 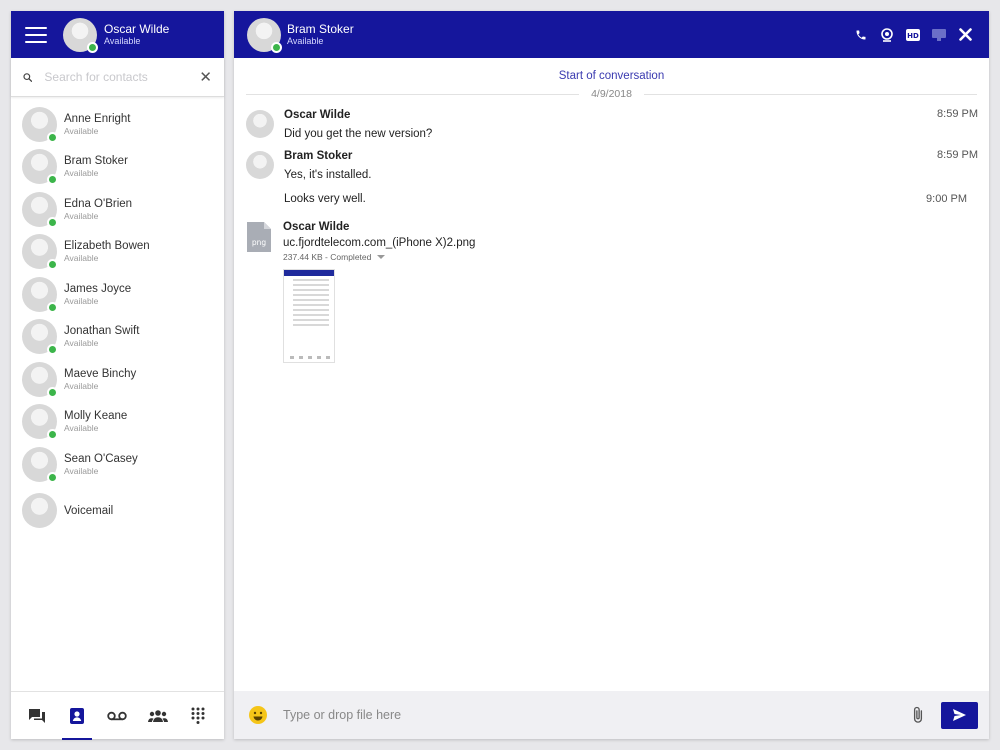 I want to click on contact-name: Bram Stoker, so click(x=96, y=161).